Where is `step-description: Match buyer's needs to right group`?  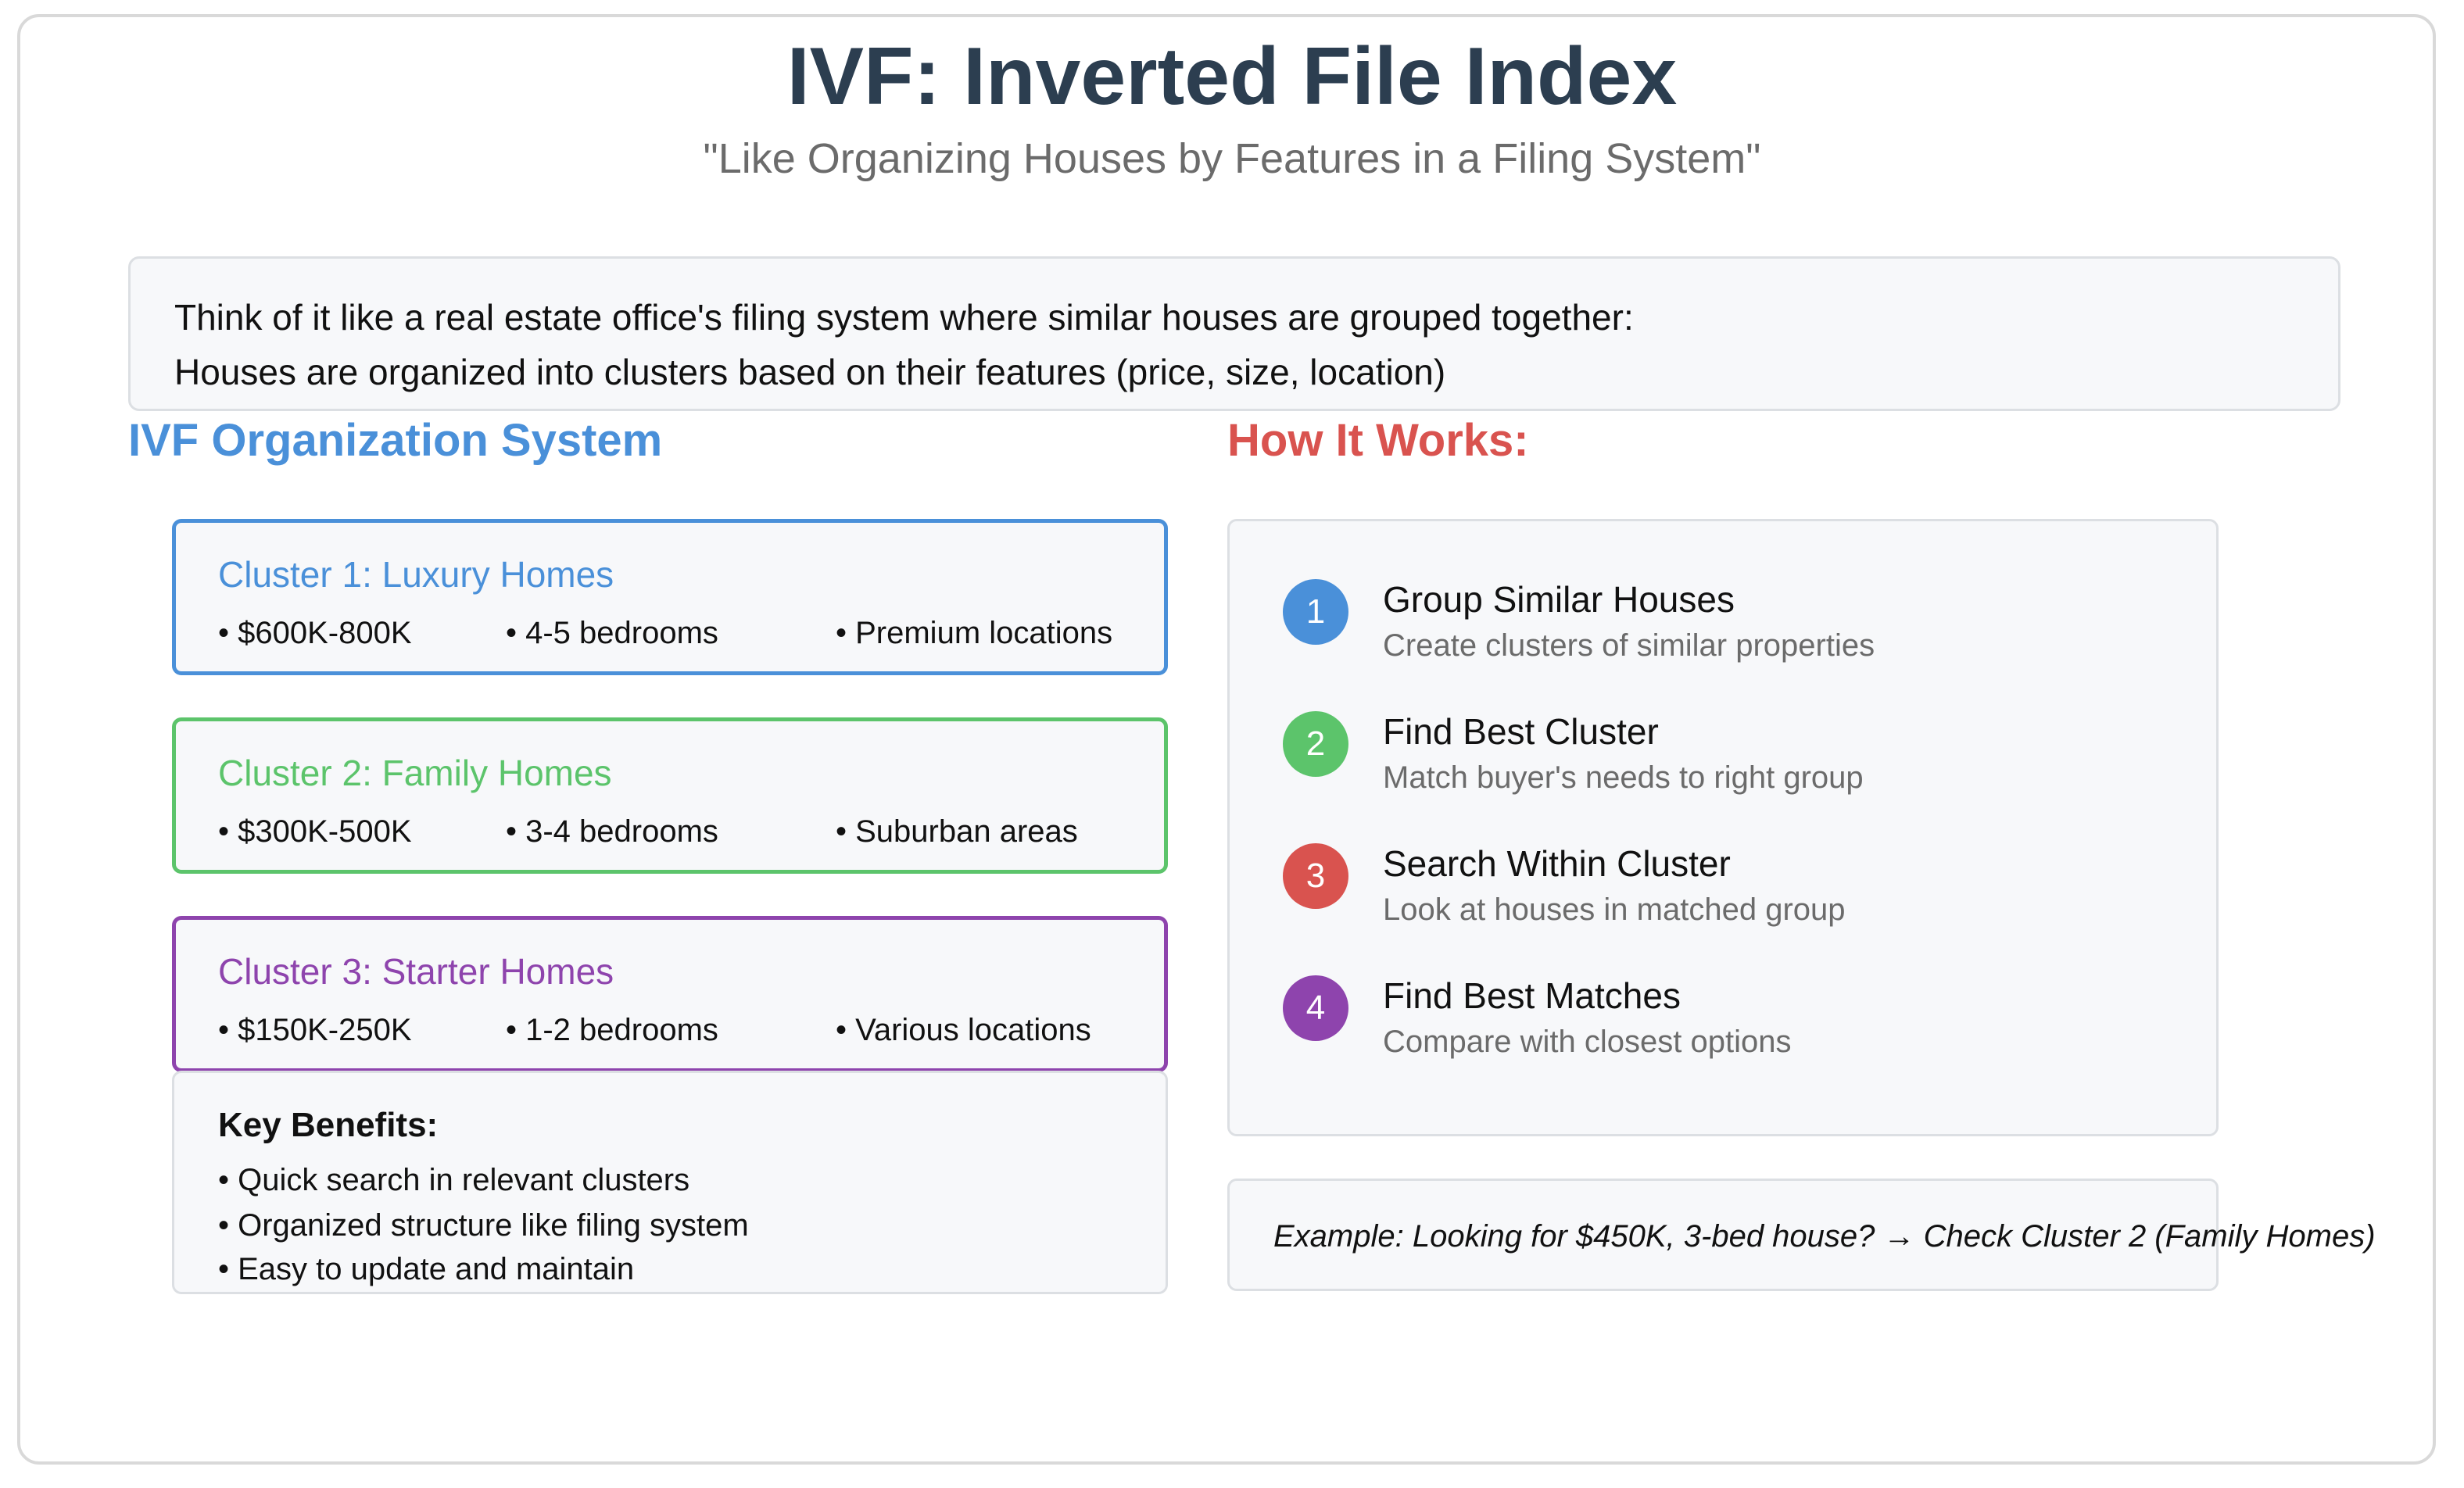
step-description: Match buyer's needs to right group is located at coordinates (1623, 777).